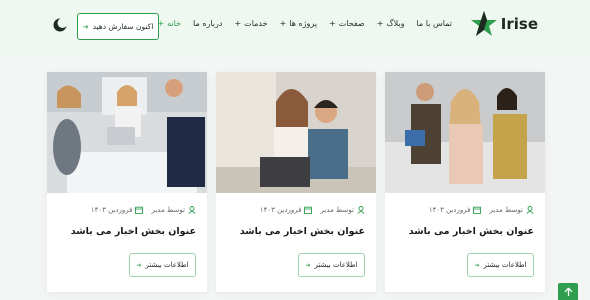  Describe the element at coordinates (351, 23) in the screenshot. I see `nav-label-pages: صفحات` at that location.